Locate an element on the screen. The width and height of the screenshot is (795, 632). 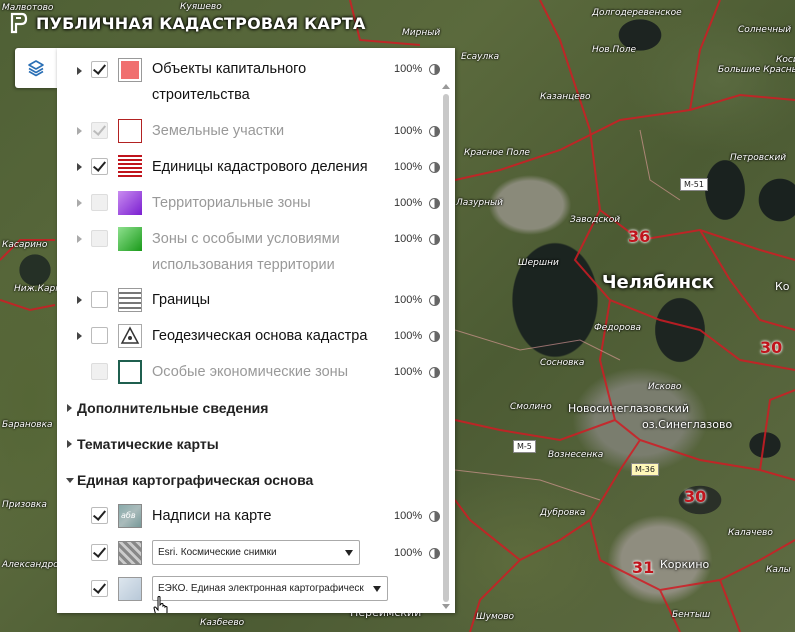
satellite-icon is located at coordinates (130, 553).